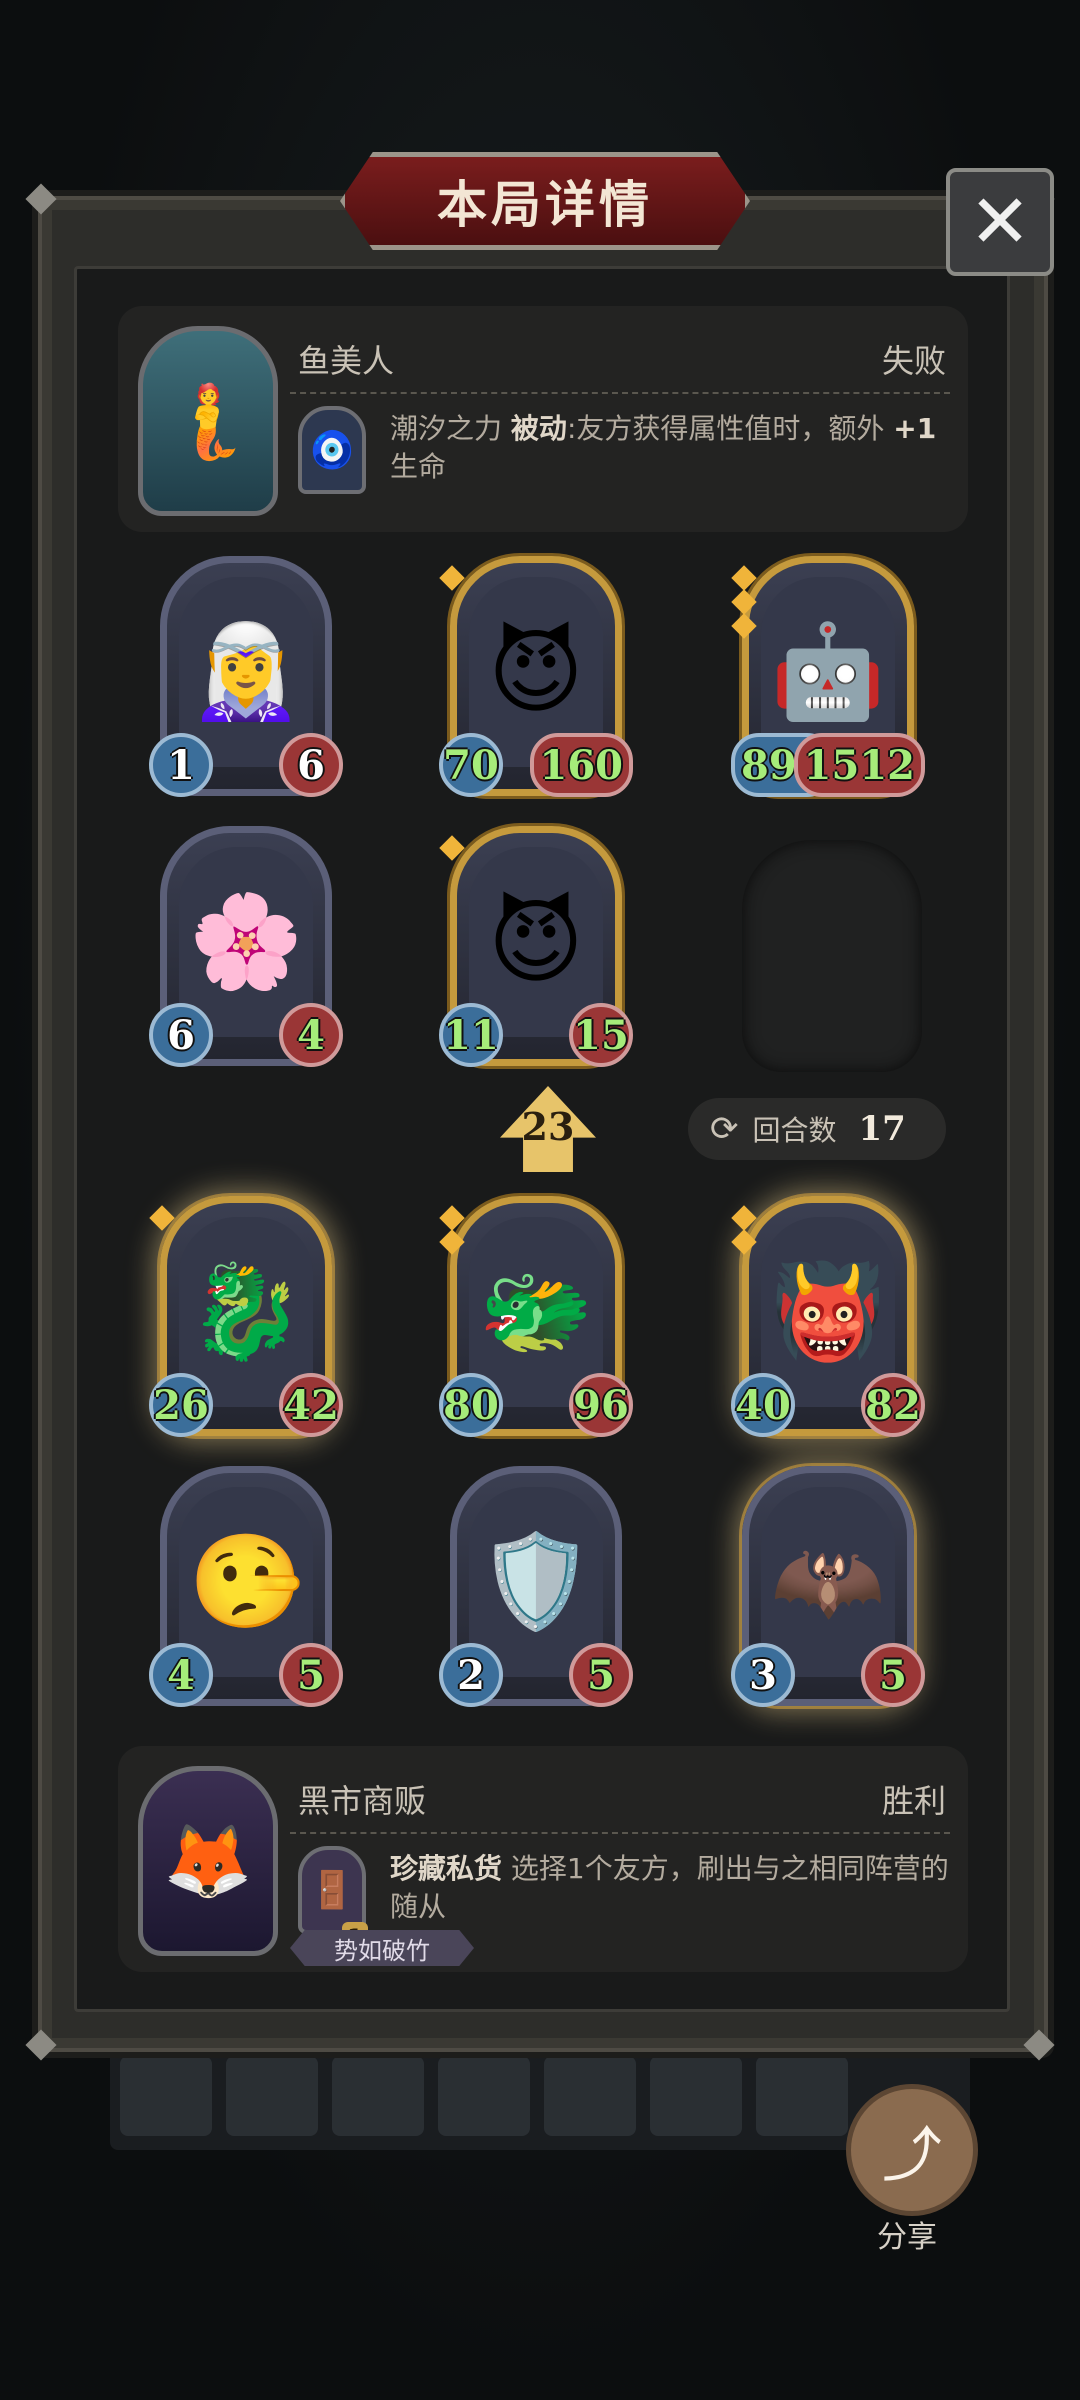 This screenshot has height=2400, width=1080. I want to click on hero-power-text: :友方获得属性值时，额外, so click(725, 428).